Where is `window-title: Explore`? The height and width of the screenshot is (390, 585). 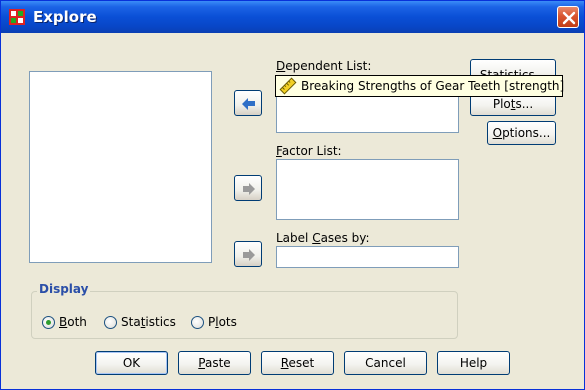
window-title: Explore is located at coordinates (65, 17).